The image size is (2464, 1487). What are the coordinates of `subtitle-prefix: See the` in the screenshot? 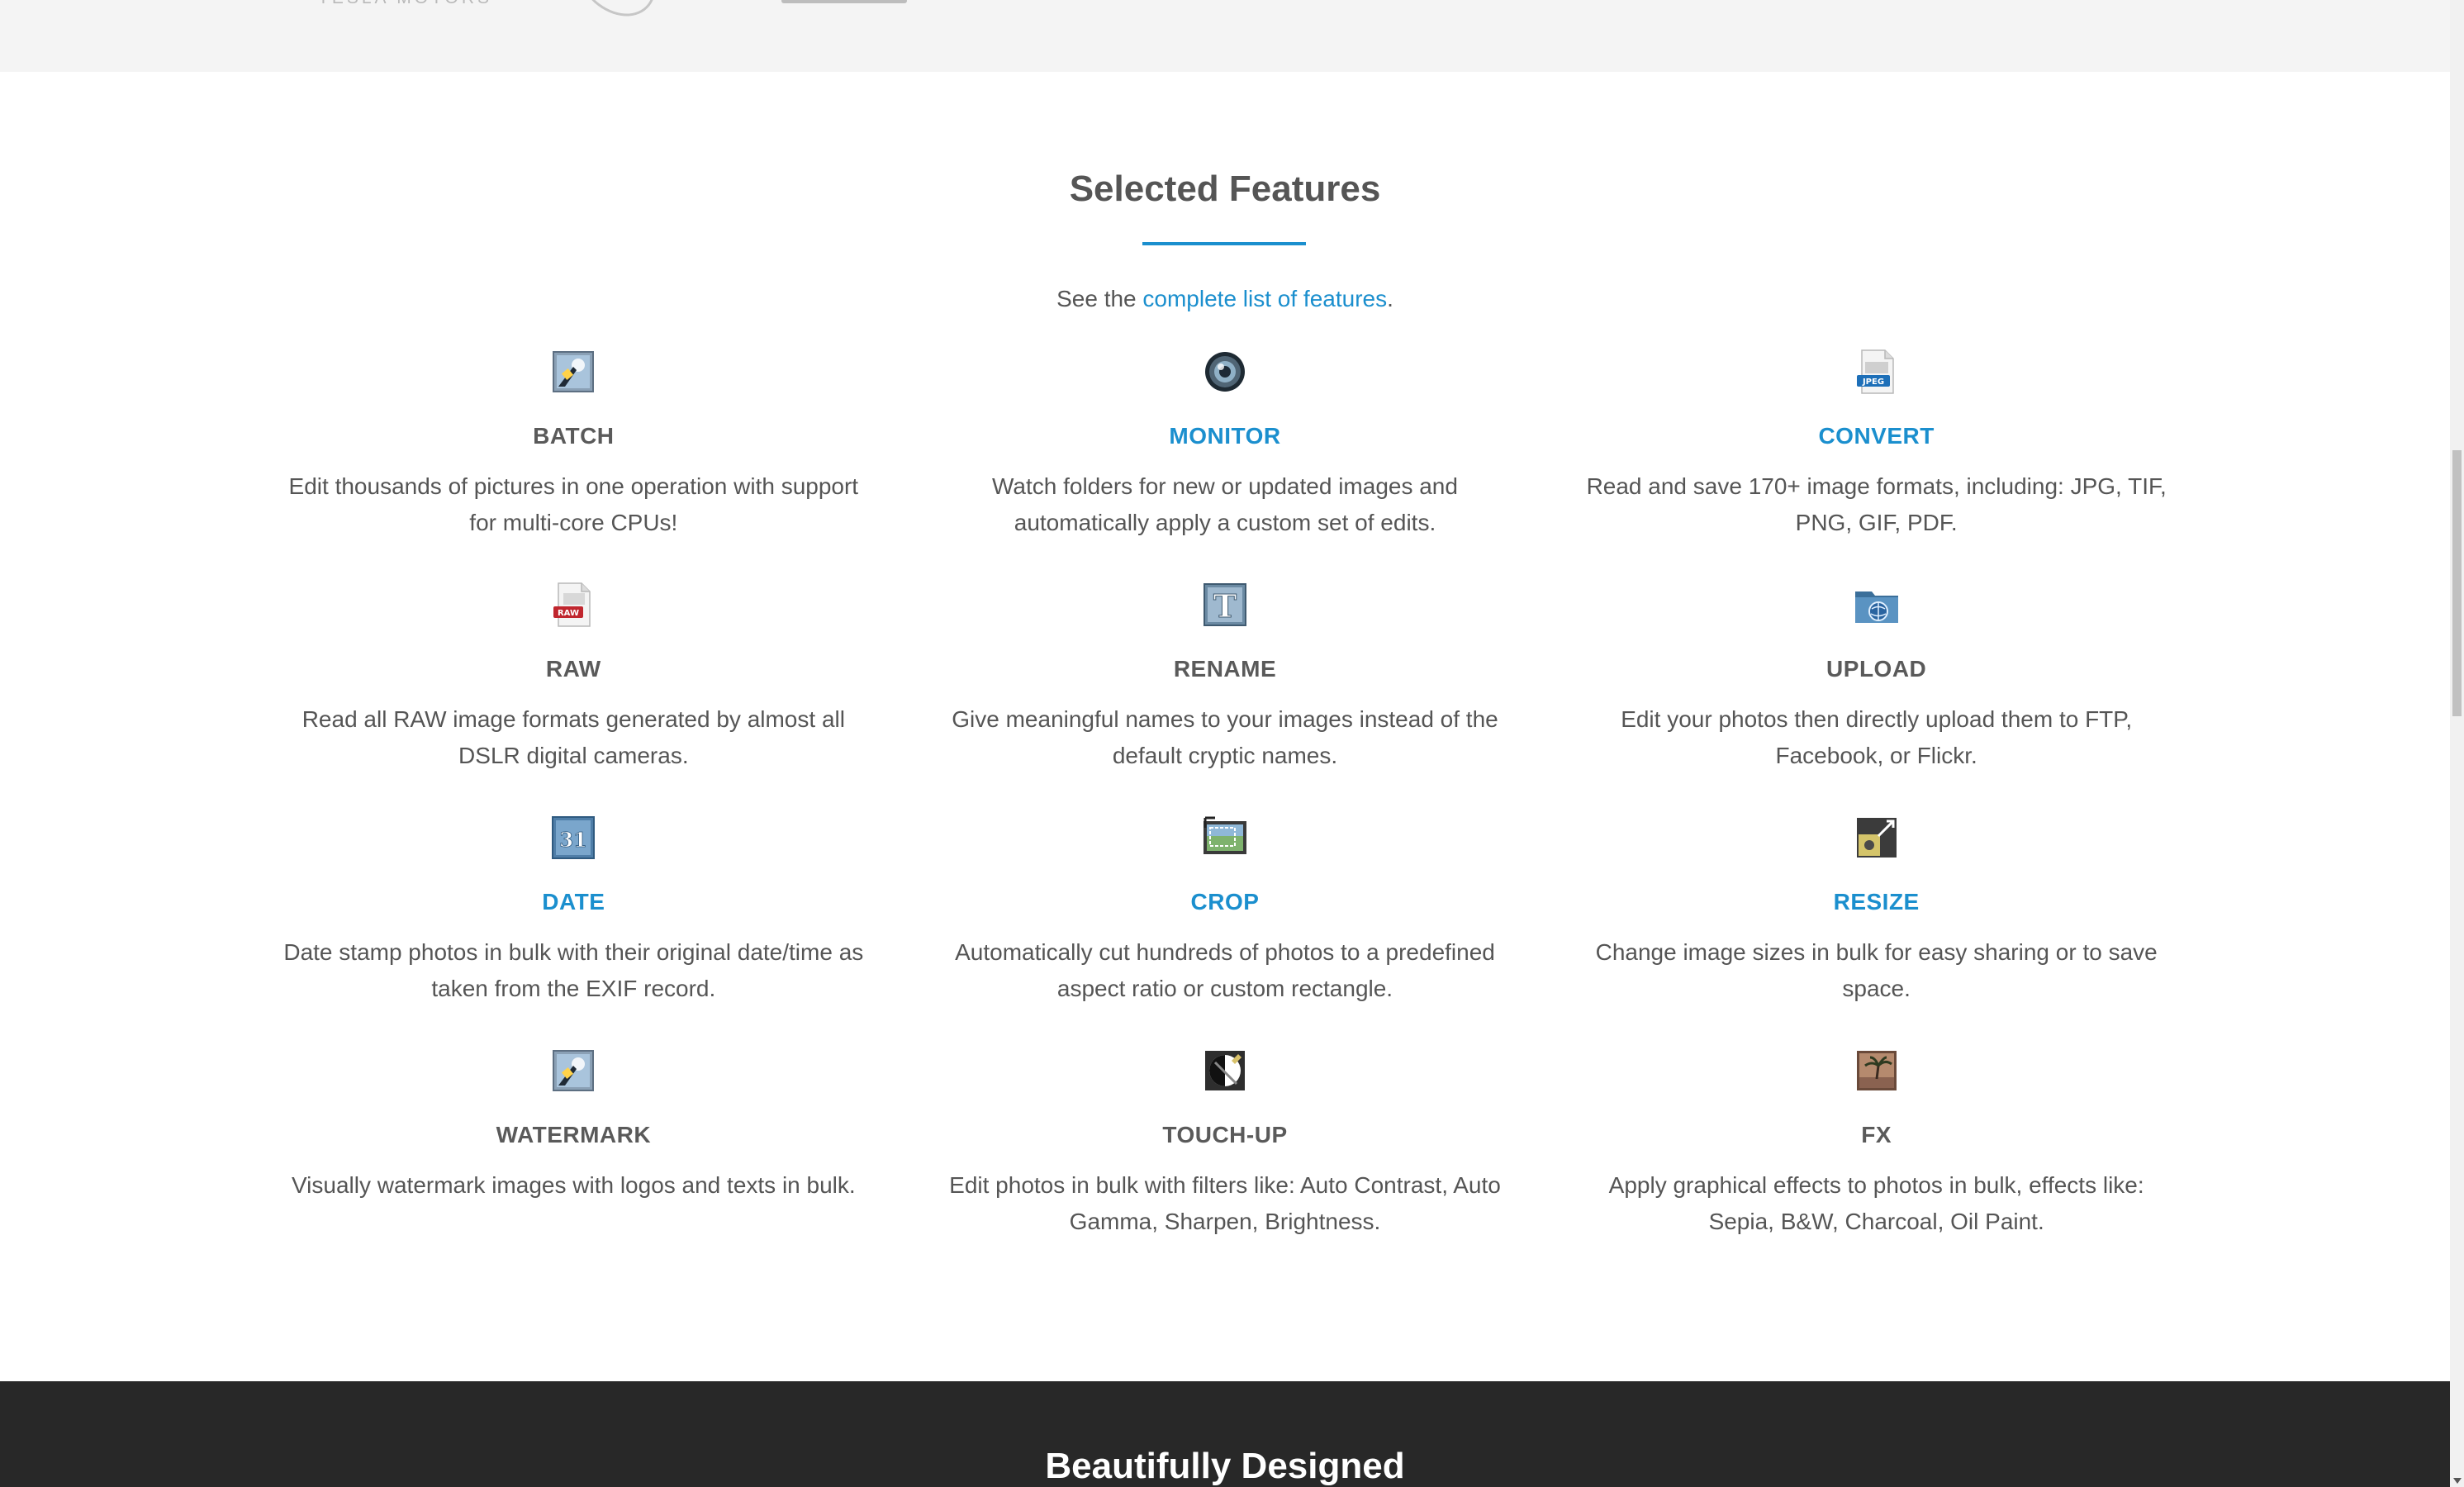 It's located at (1099, 298).